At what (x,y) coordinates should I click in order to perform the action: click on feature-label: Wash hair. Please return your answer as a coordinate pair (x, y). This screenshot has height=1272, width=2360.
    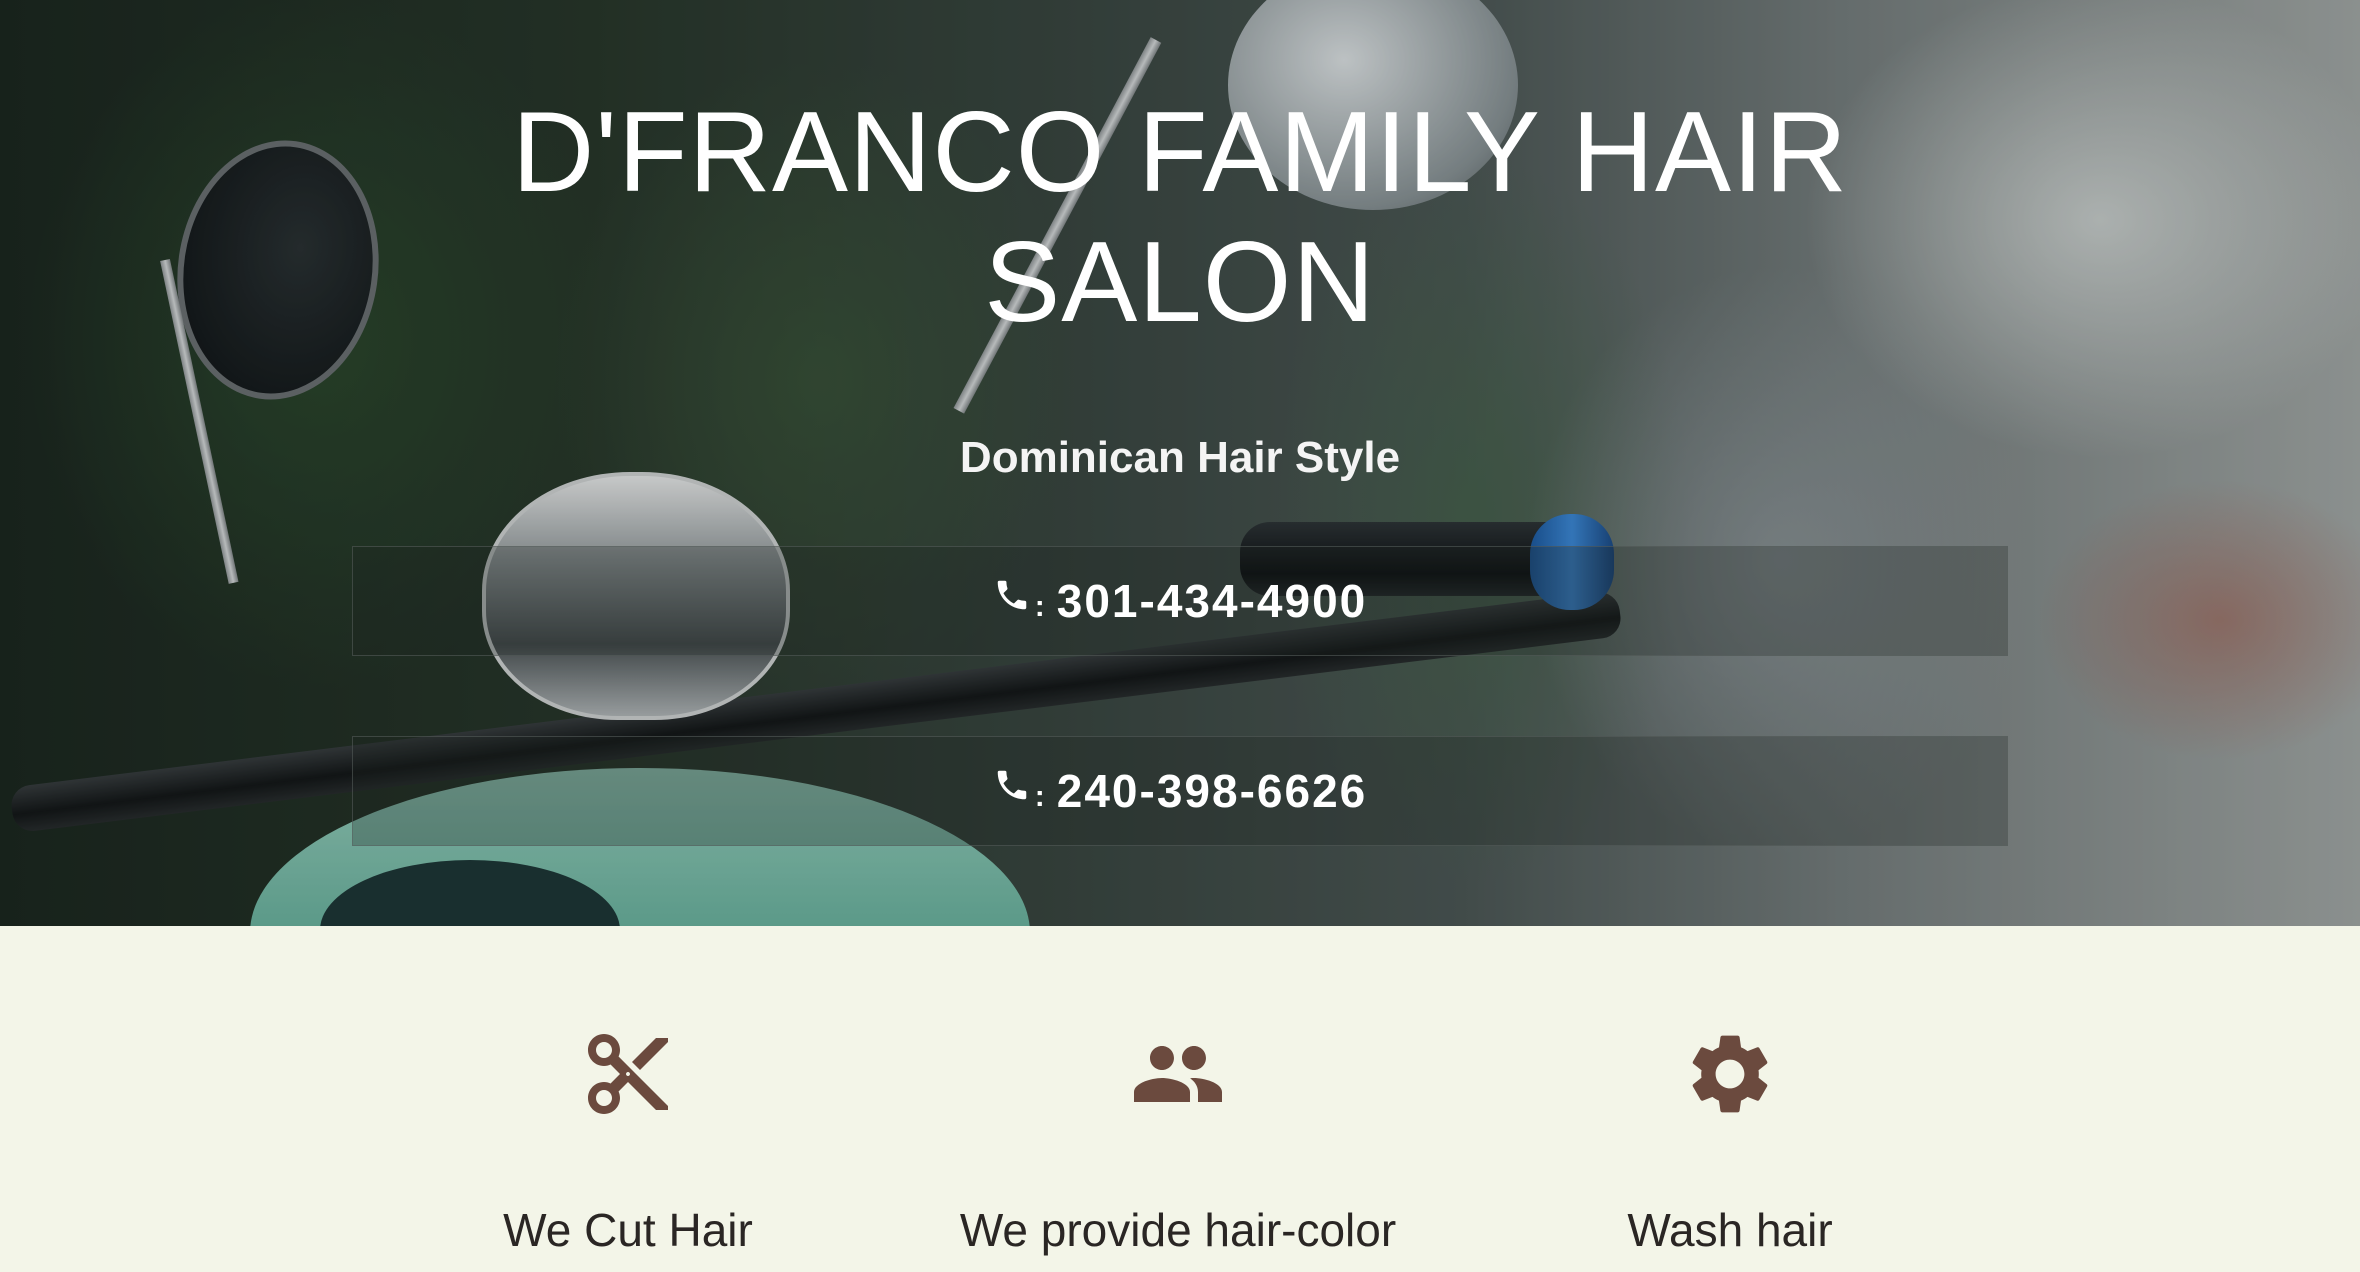
    Looking at the image, I should click on (1730, 1230).